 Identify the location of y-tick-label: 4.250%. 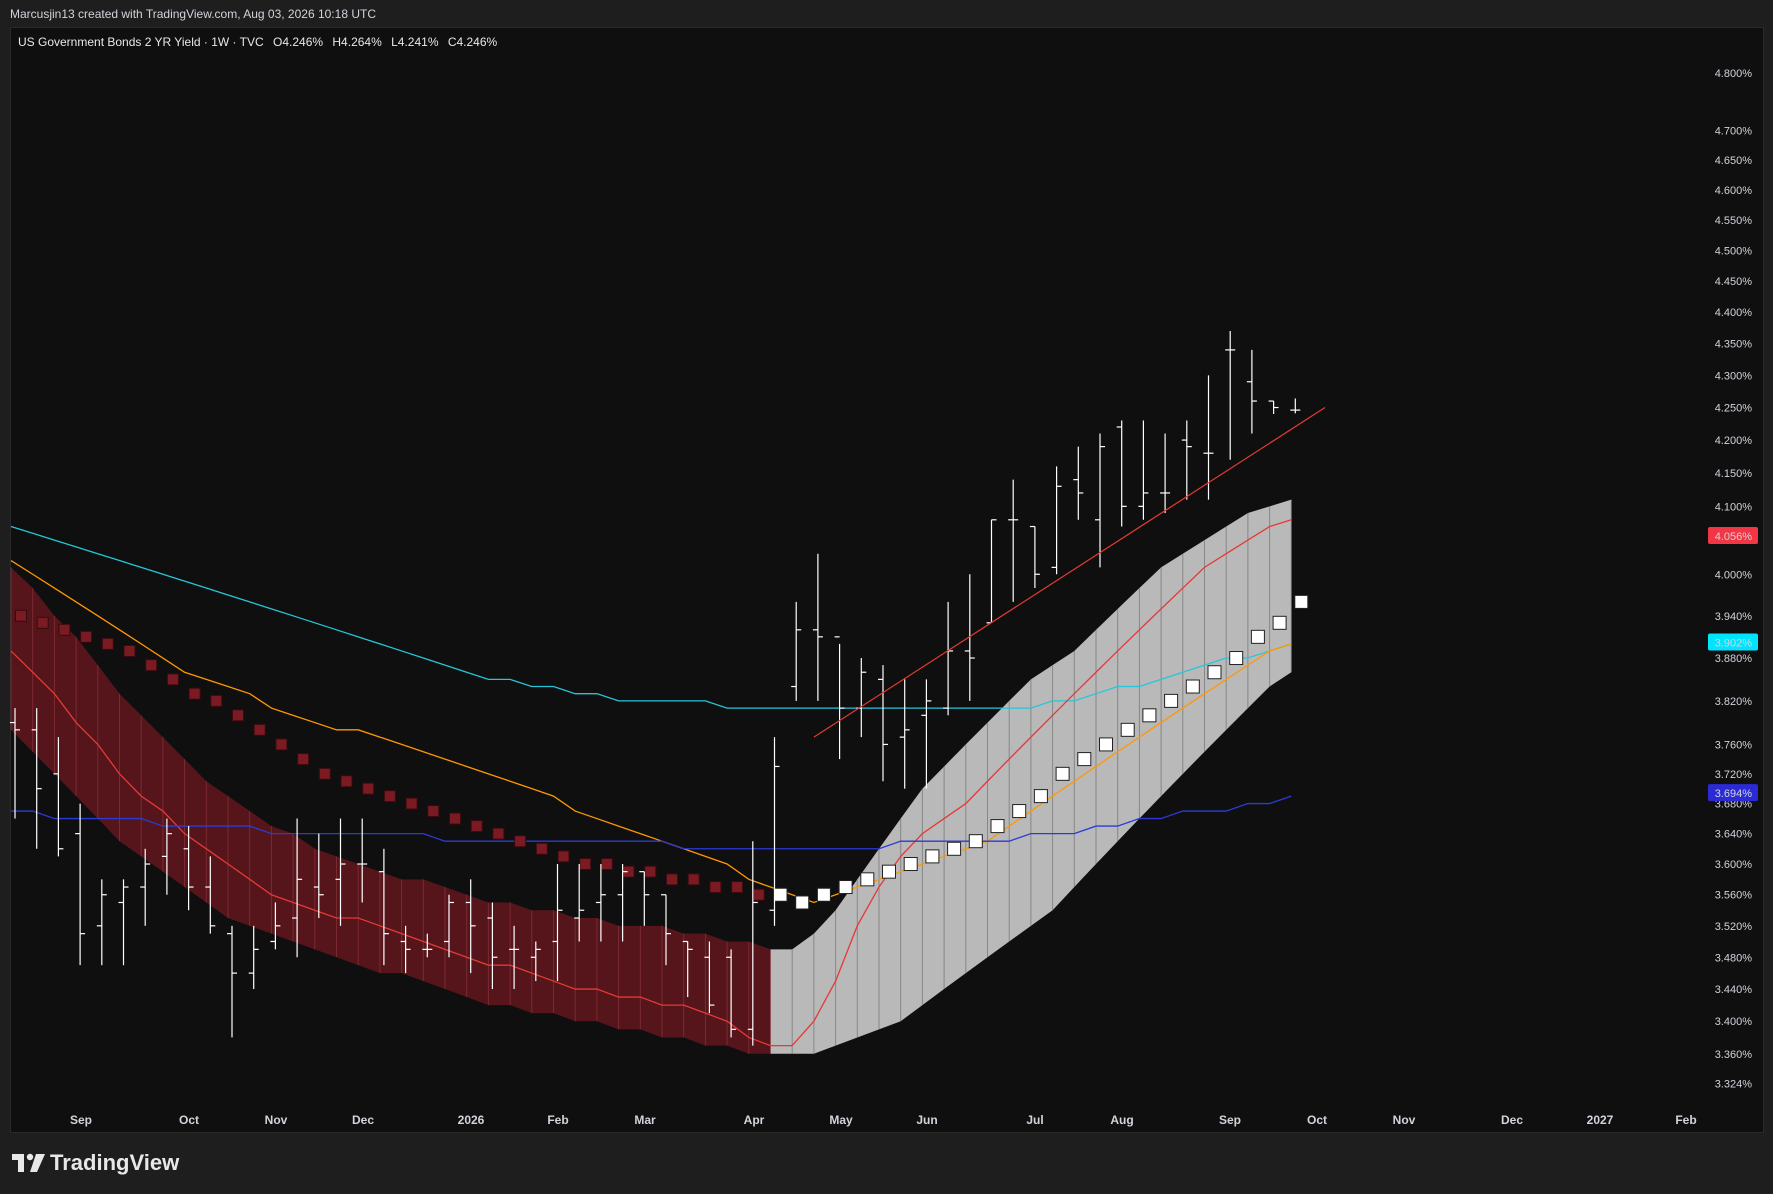
(1734, 409).